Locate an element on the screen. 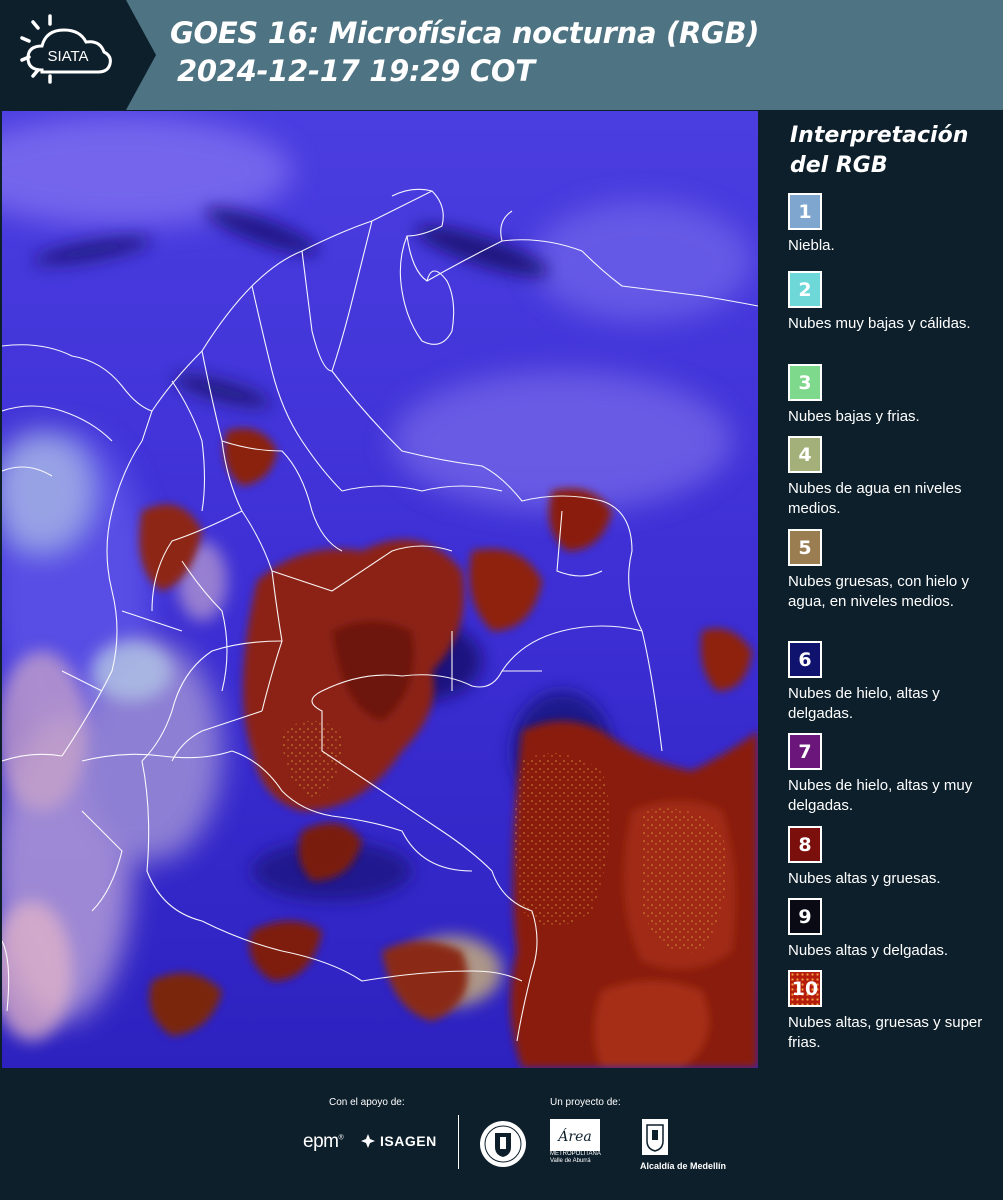 This screenshot has height=1200, width=1003. legend-label: Nubes bajas y frias. is located at coordinates (854, 416).